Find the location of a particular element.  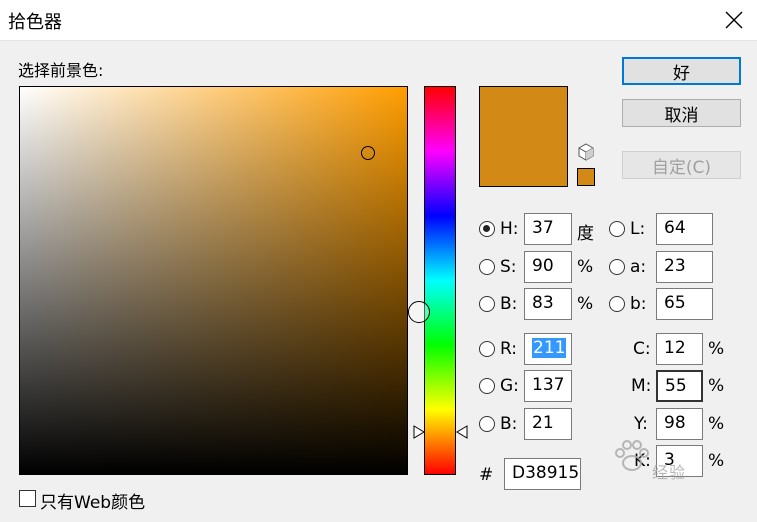

lab-b-input: 65 is located at coordinates (684, 304).